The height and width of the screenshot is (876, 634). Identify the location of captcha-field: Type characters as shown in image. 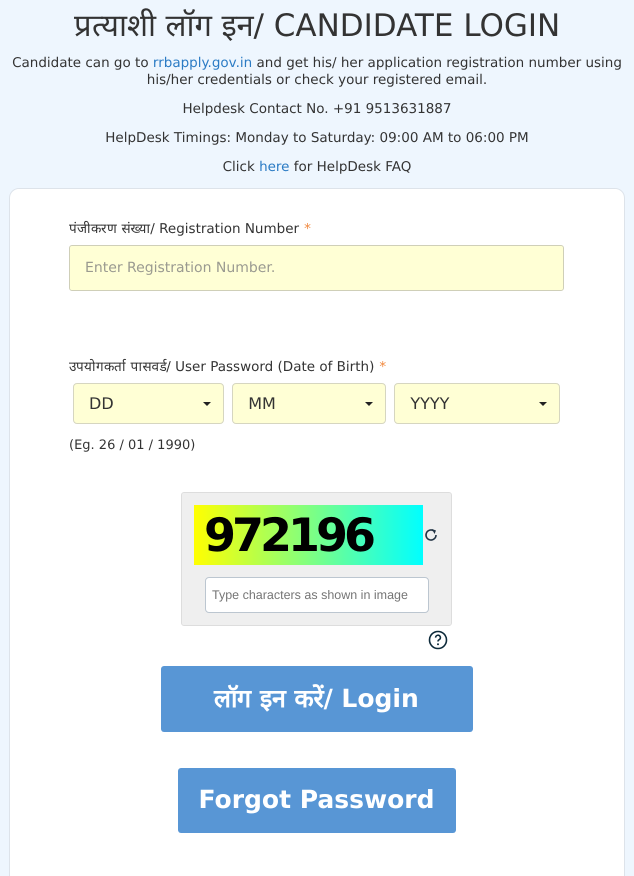
(317, 594).